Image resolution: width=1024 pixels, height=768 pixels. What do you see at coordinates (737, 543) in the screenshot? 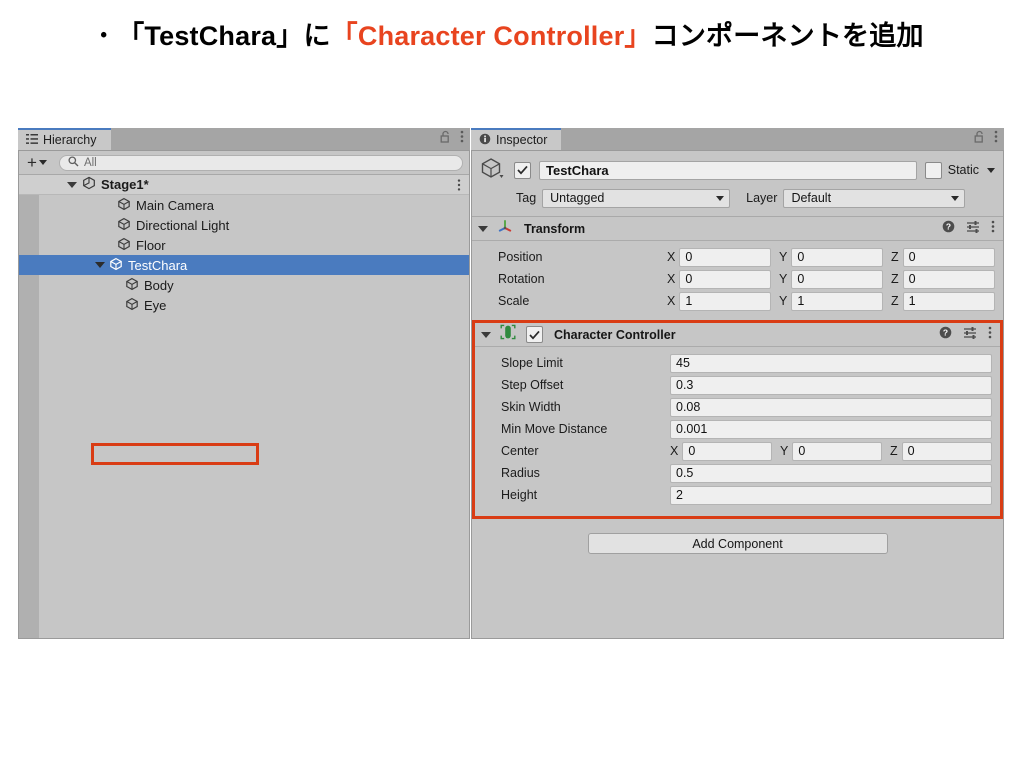
I see `add-component-button: Add Component` at bounding box center [737, 543].